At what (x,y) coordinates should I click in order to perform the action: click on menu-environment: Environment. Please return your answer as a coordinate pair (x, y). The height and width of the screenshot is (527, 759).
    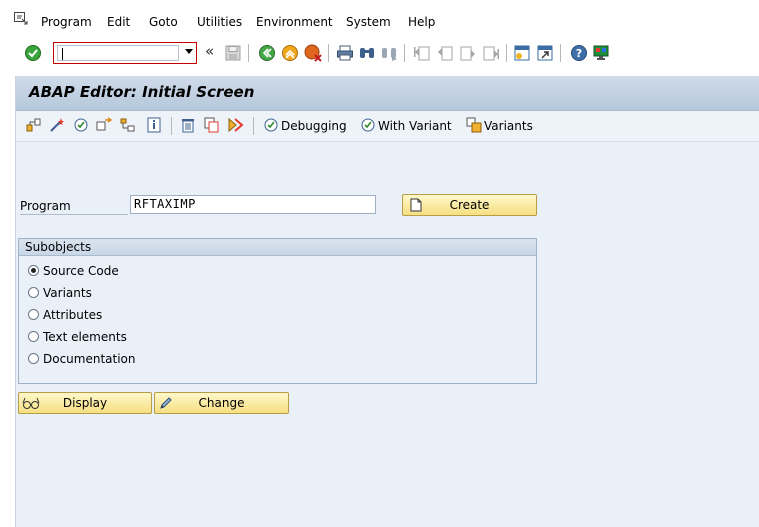
    Looking at the image, I should click on (294, 22).